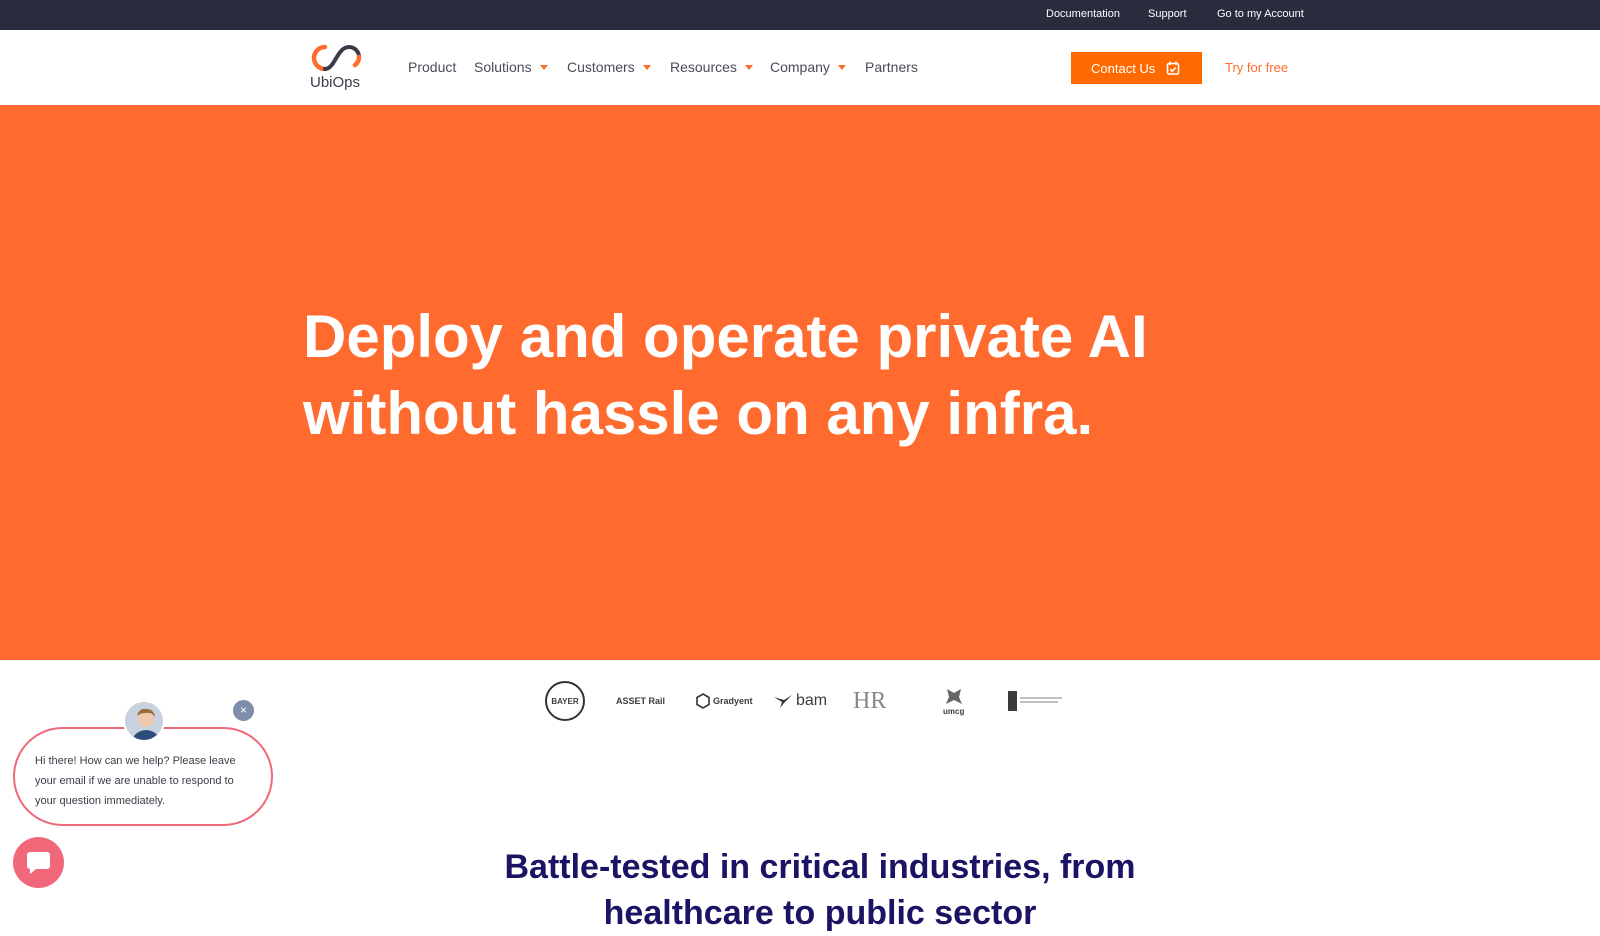  I want to click on nav-customers: Customers, so click(609, 67).